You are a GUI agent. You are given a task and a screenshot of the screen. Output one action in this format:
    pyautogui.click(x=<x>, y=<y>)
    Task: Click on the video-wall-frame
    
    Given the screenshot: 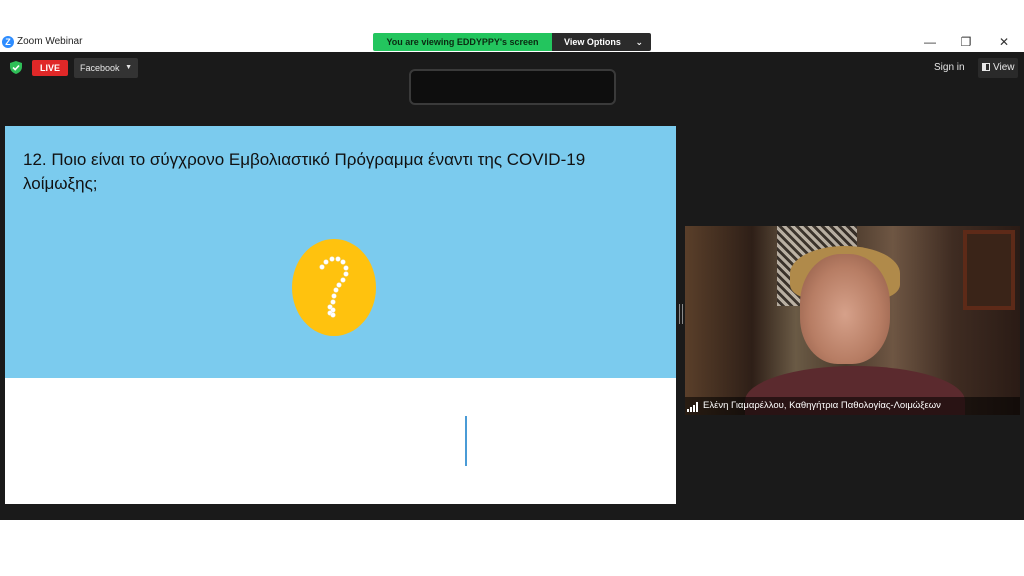 What is the action you would take?
    pyautogui.click(x=989, y=270)
    